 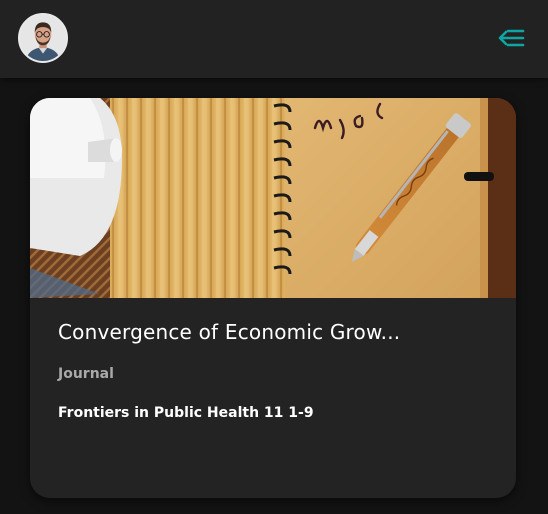 What do you see at coordinates (186, 413) in the screenshot?
I see `publication-source: Frontiers in Public Health 11 1-9` at bounding box center [186, 413].